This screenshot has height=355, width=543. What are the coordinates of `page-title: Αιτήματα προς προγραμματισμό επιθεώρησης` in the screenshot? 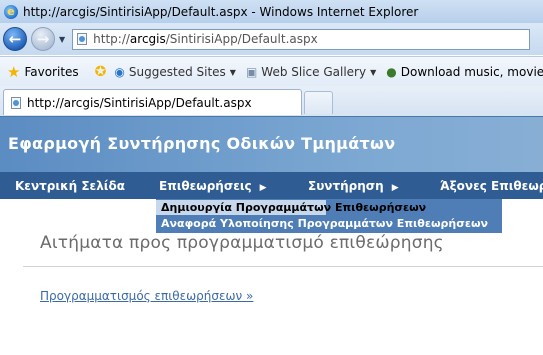 It's located at (242, 243).